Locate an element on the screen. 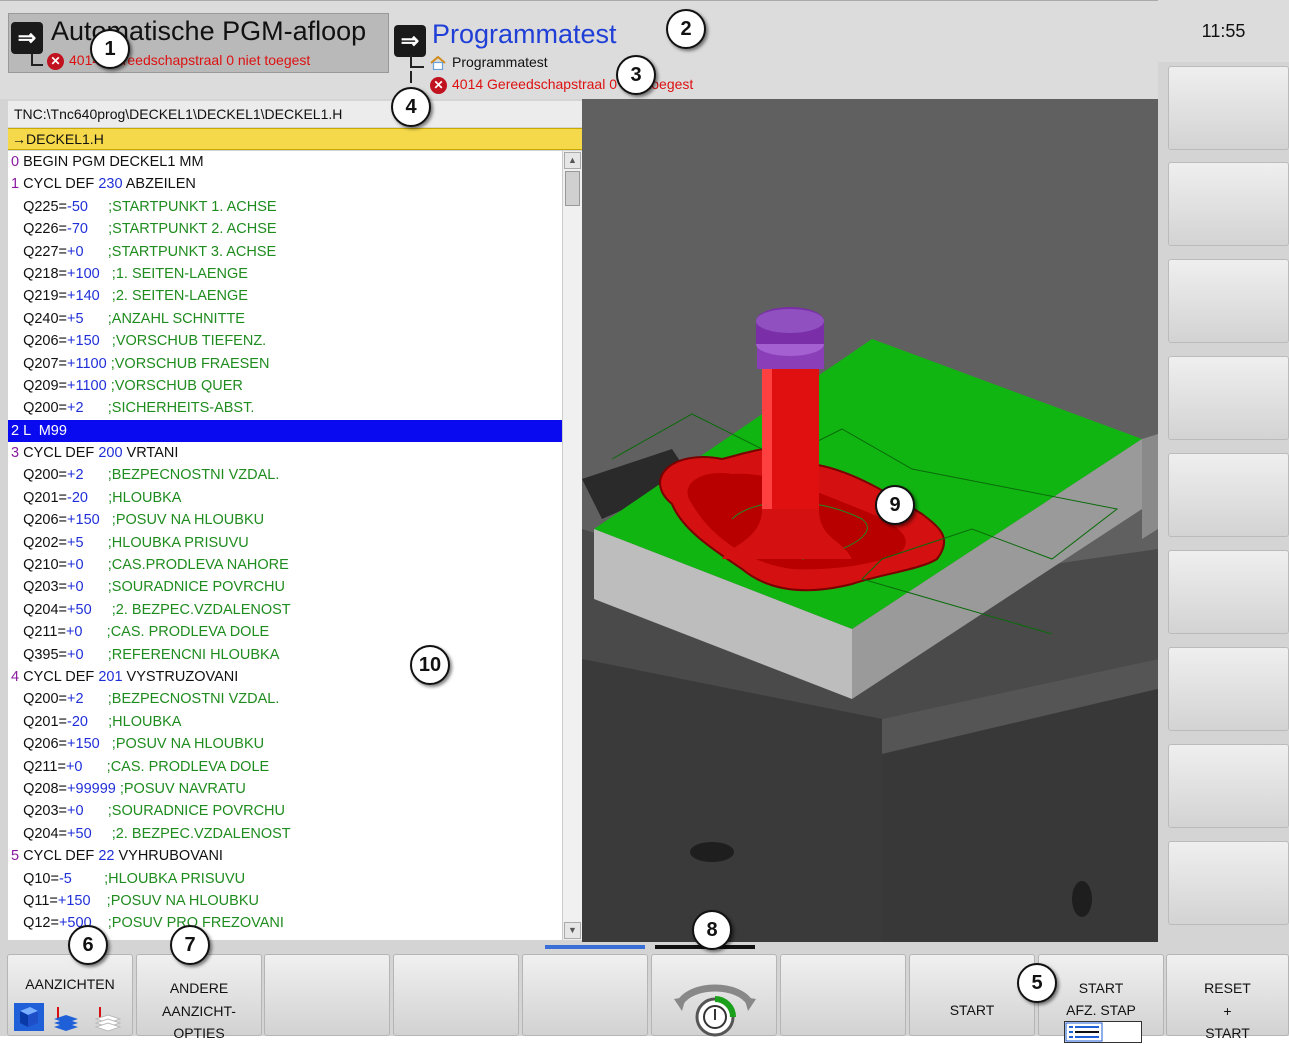 This screenshot has width=1289, height=1044. scrollbar: ▲ ▼ is located at coordinates (572, 545).